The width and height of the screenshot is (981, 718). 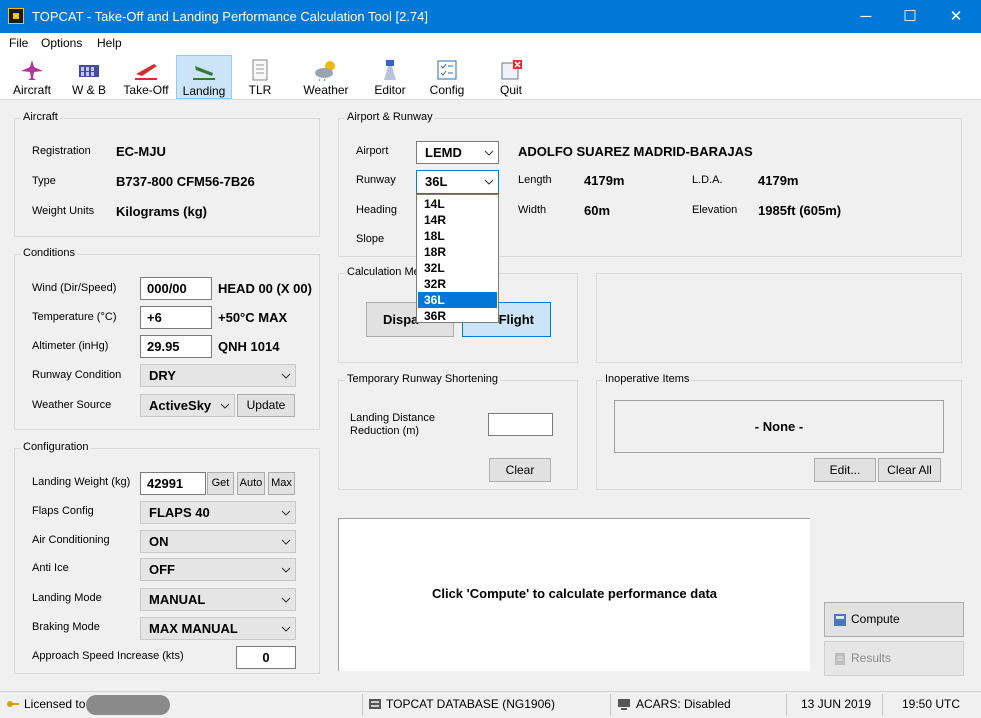 What do you see at coordinates (457, 236) in the screenshot?
I see `runway-option: 18L` at bounding box center [457, 236].